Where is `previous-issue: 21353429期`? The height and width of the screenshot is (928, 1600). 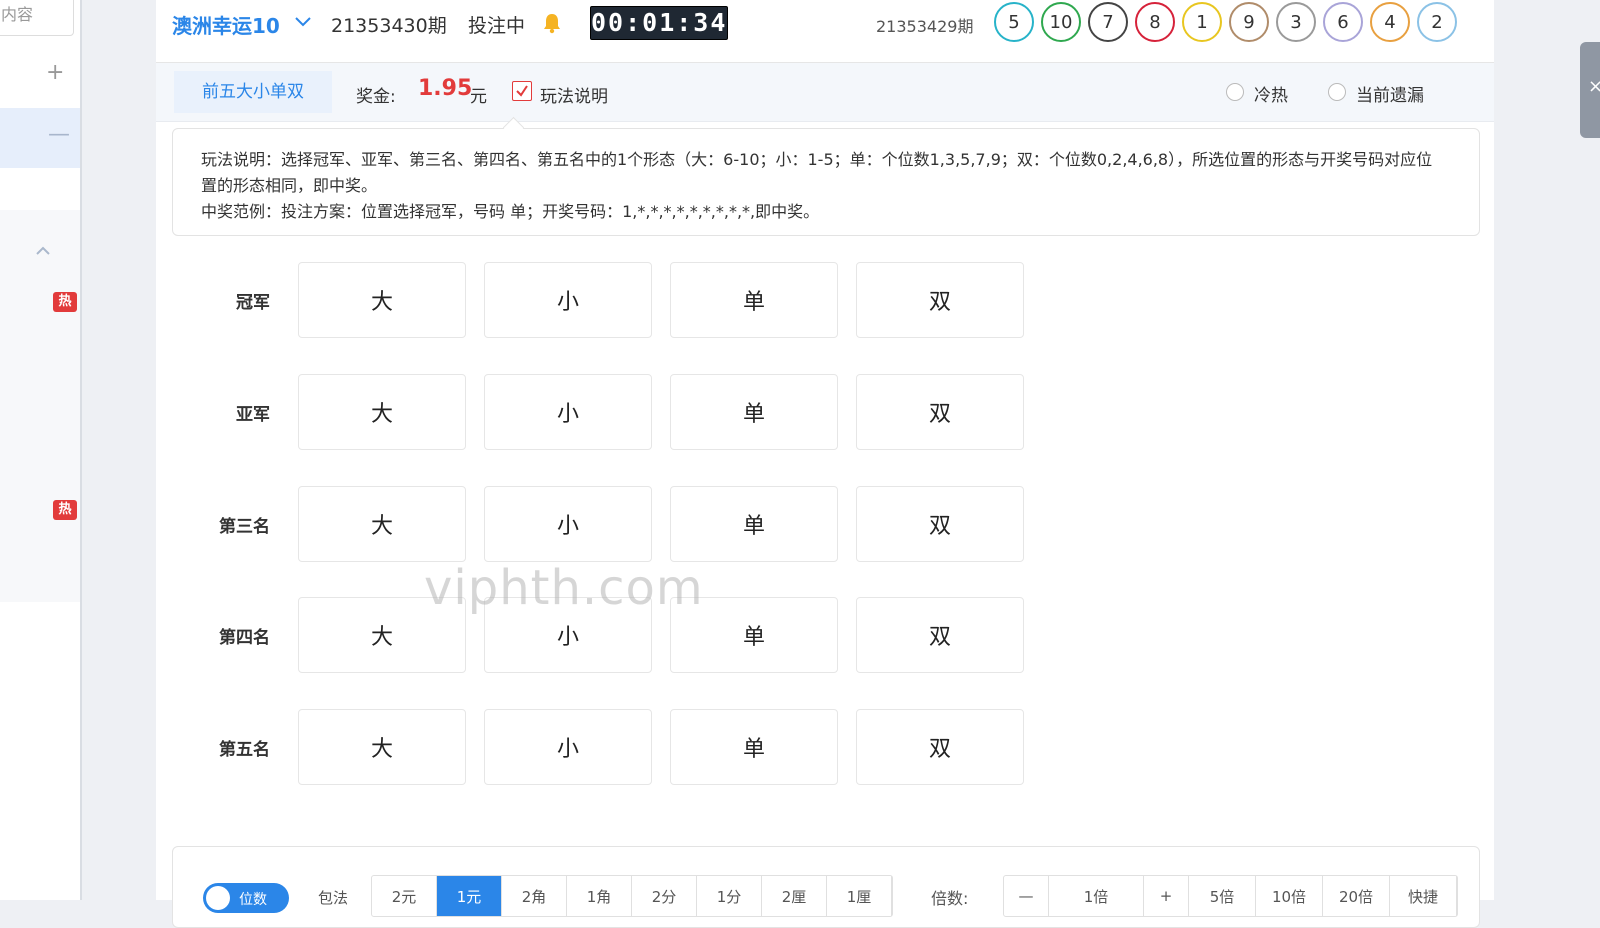
previous-issue: 21353429期 is located at coordinates (925, 26).